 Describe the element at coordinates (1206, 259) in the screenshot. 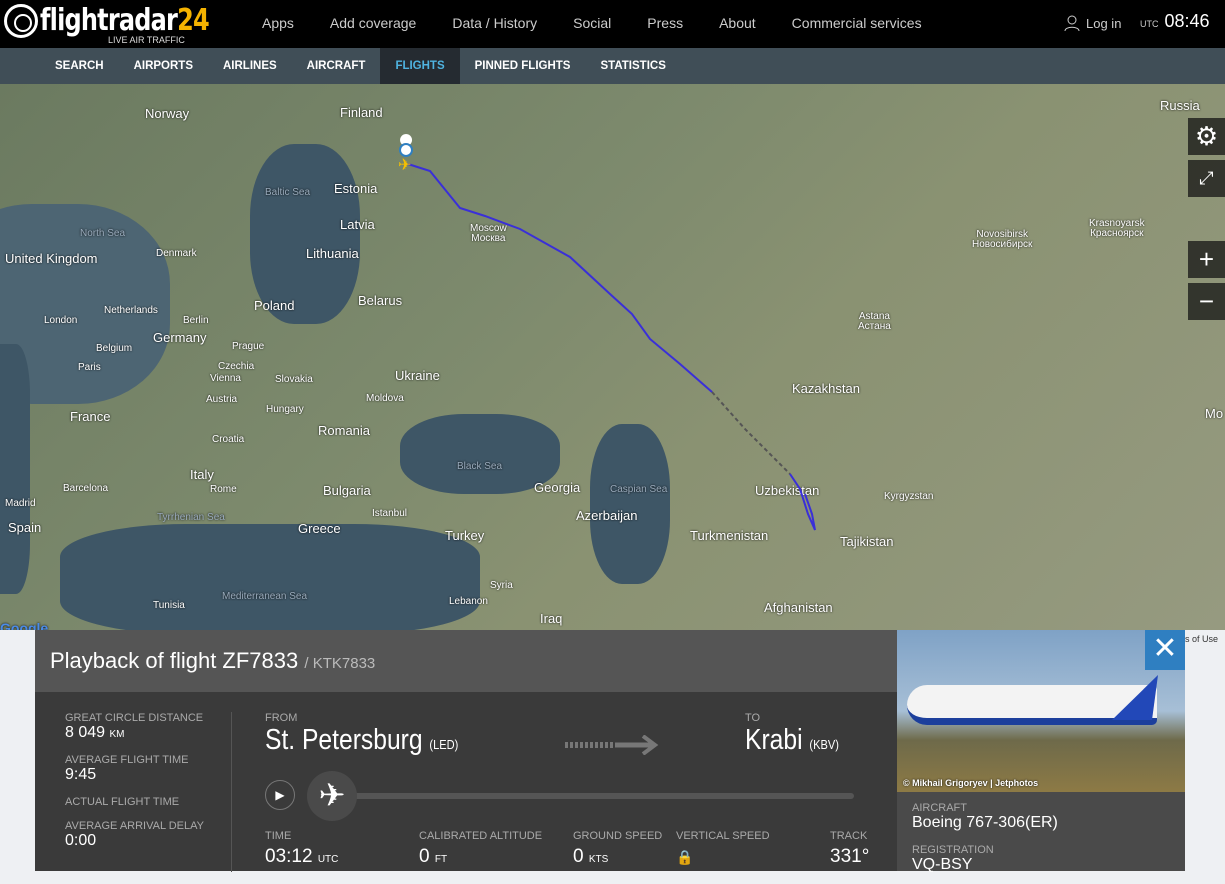

I see `zoom-in-button: +` at that location.